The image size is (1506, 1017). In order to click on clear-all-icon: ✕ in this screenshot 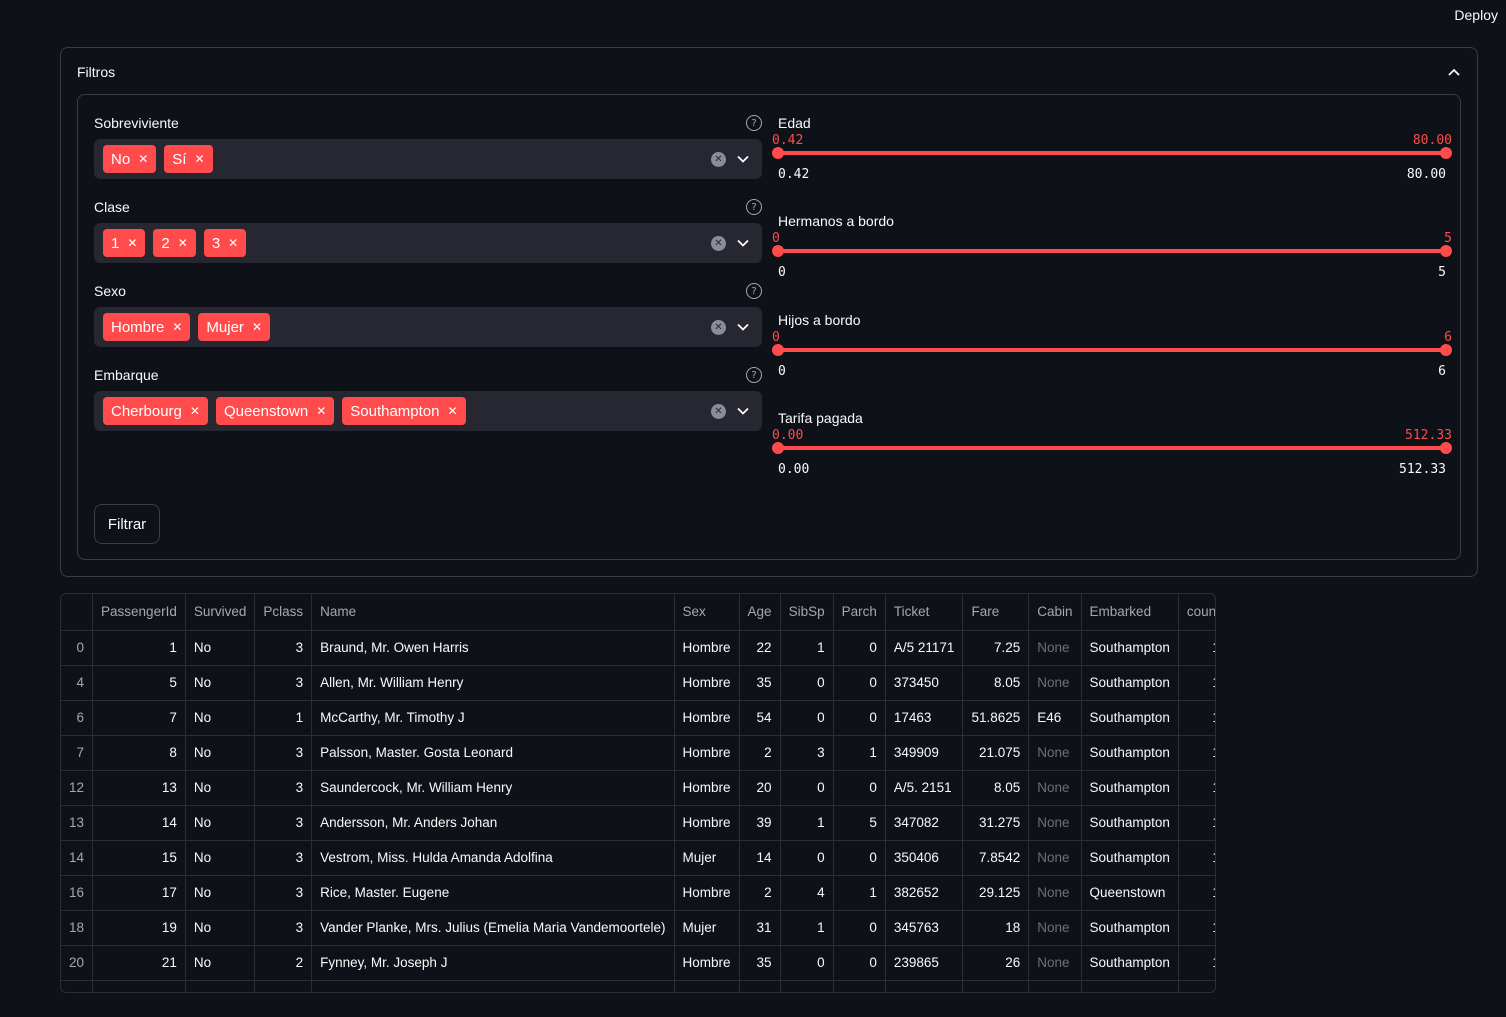, I will do `click(718, 411)`.